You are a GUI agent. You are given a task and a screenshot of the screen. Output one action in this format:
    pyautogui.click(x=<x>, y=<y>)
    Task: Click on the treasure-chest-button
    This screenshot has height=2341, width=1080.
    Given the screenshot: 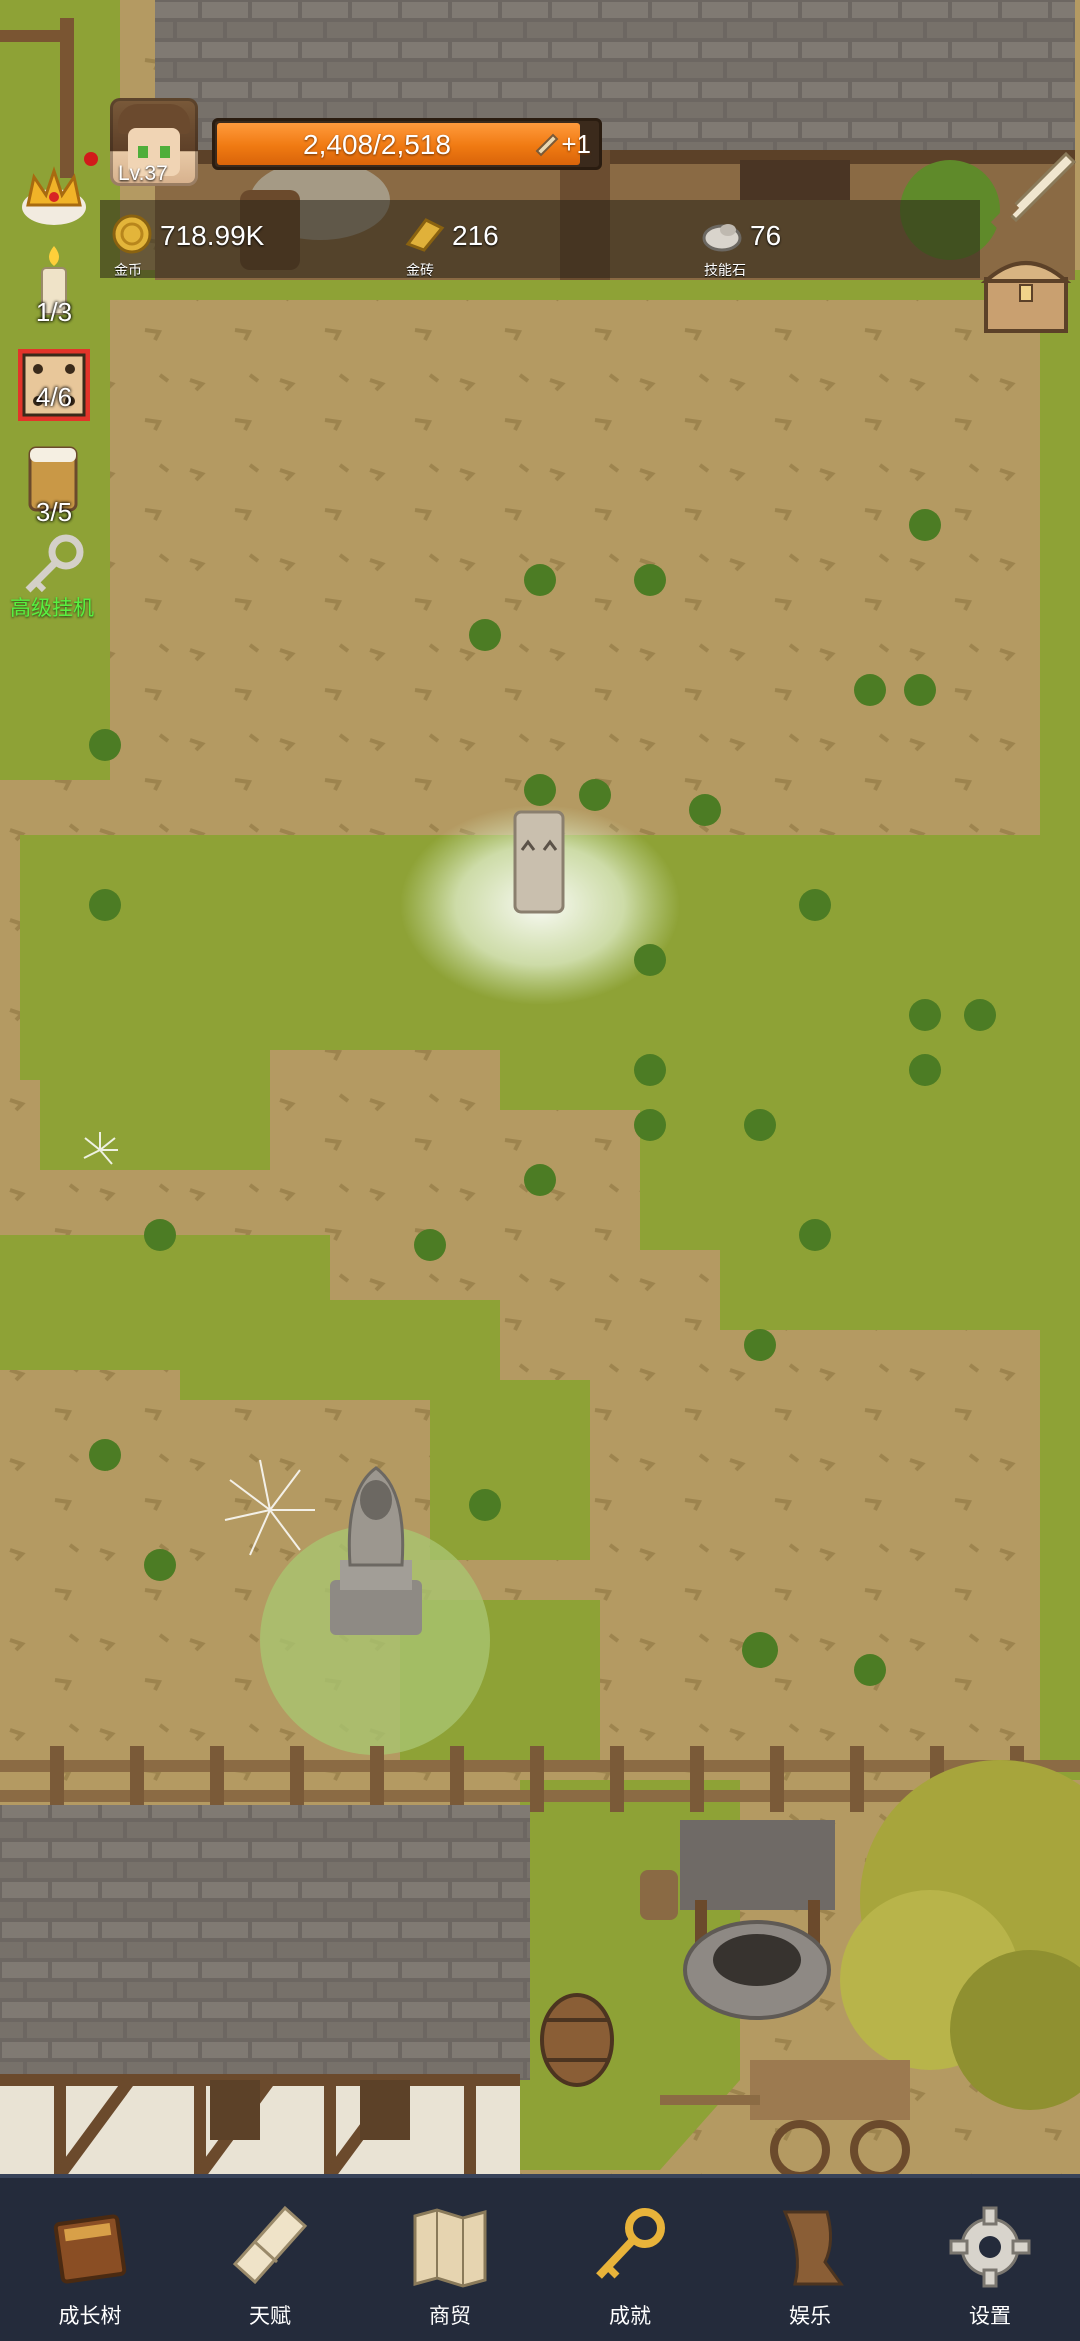 What is the action you would take?
    pyautogui.click(x=1026, y=293)
    